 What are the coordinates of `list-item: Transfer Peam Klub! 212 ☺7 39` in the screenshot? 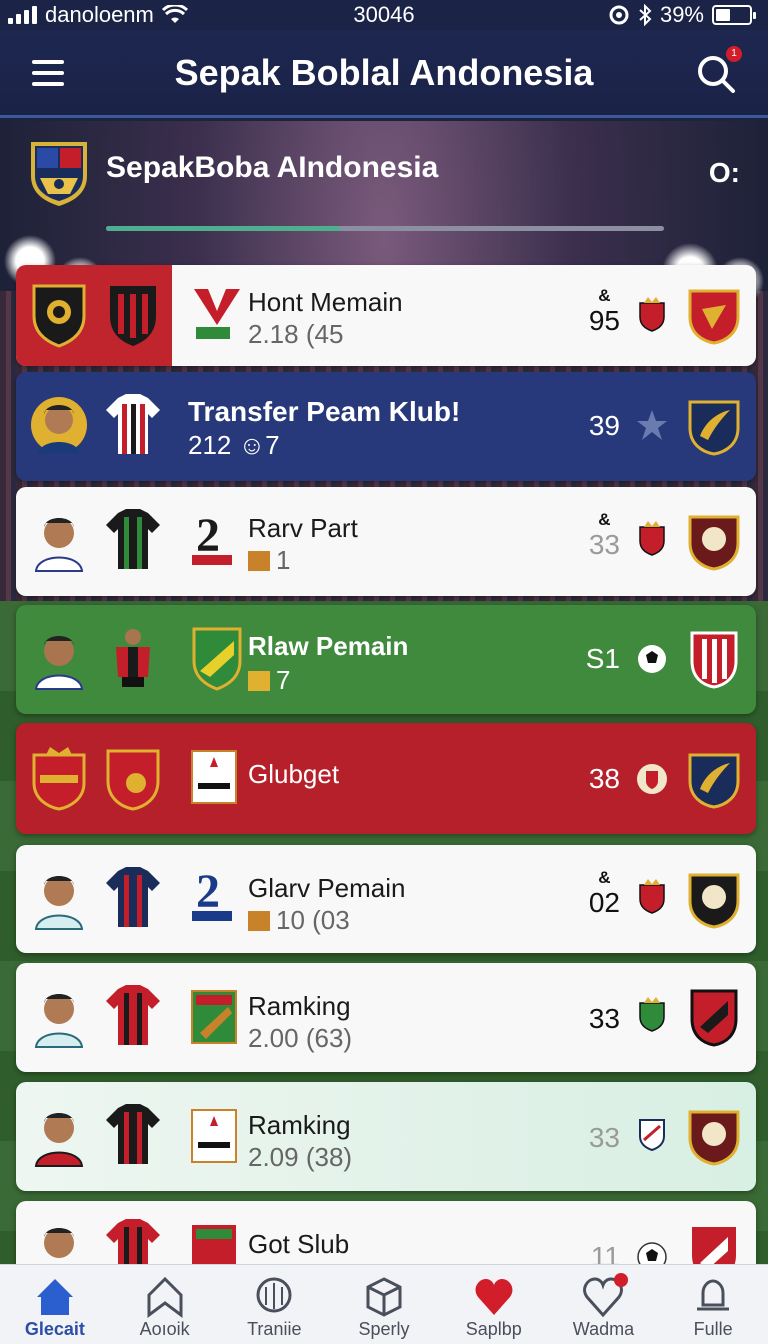 It's located at (386, 426).